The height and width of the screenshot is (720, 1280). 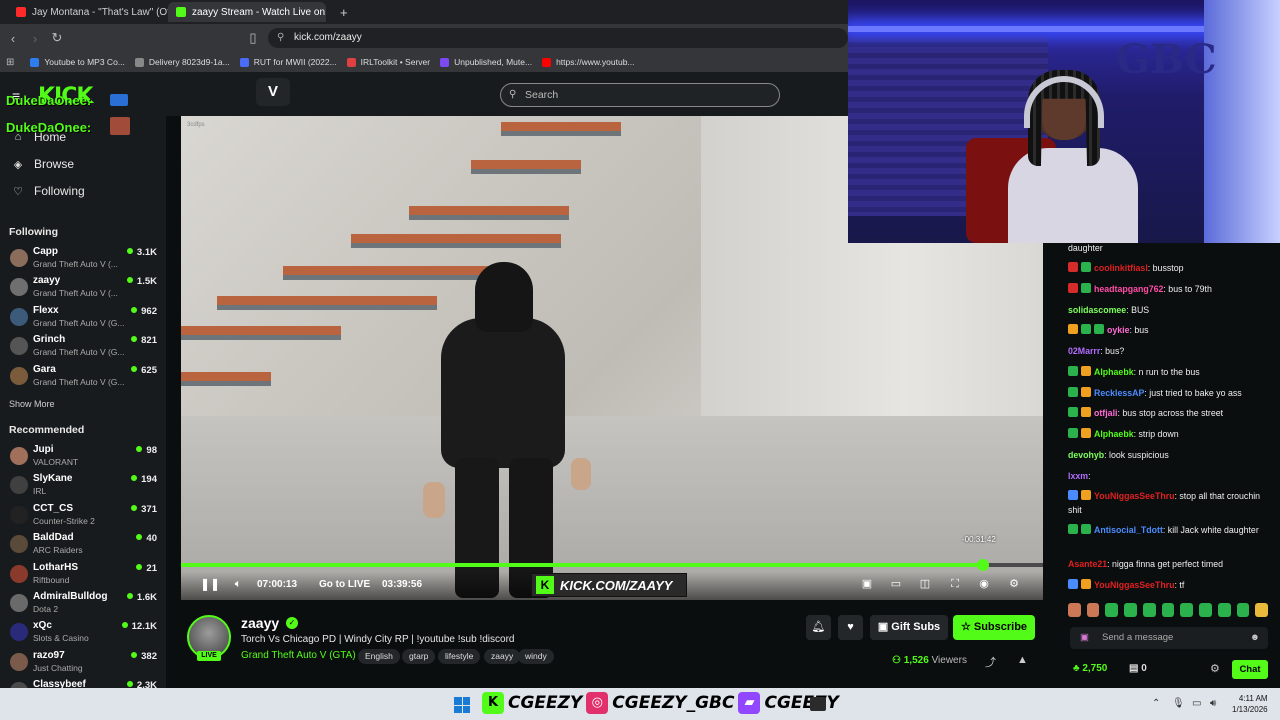 What do you see at coordinates (640, 95) in the screenshot?
I see `search-input: ⚲ Search` at bounding box center [640, 95].